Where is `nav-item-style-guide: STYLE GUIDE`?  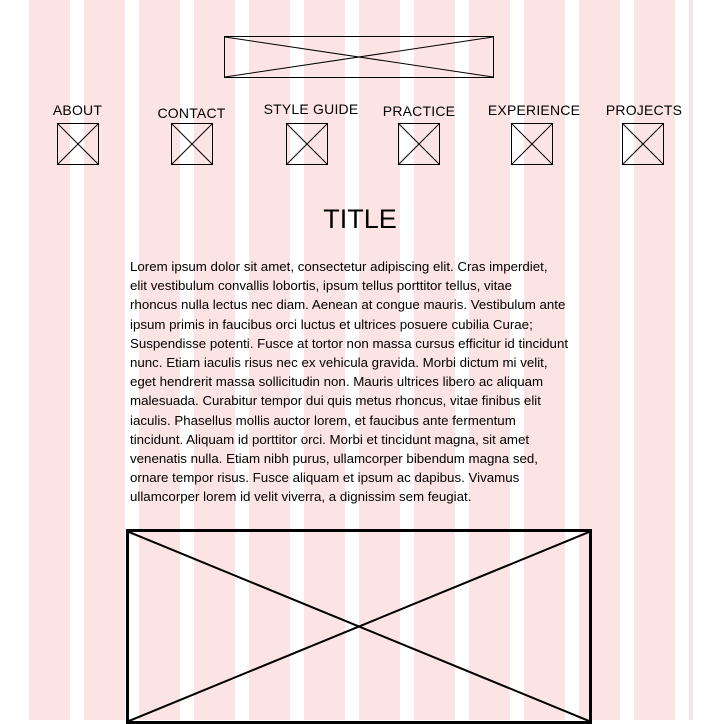 nav-item-style-guide: STYLE GUIDE is located at coordinates (311, 109).